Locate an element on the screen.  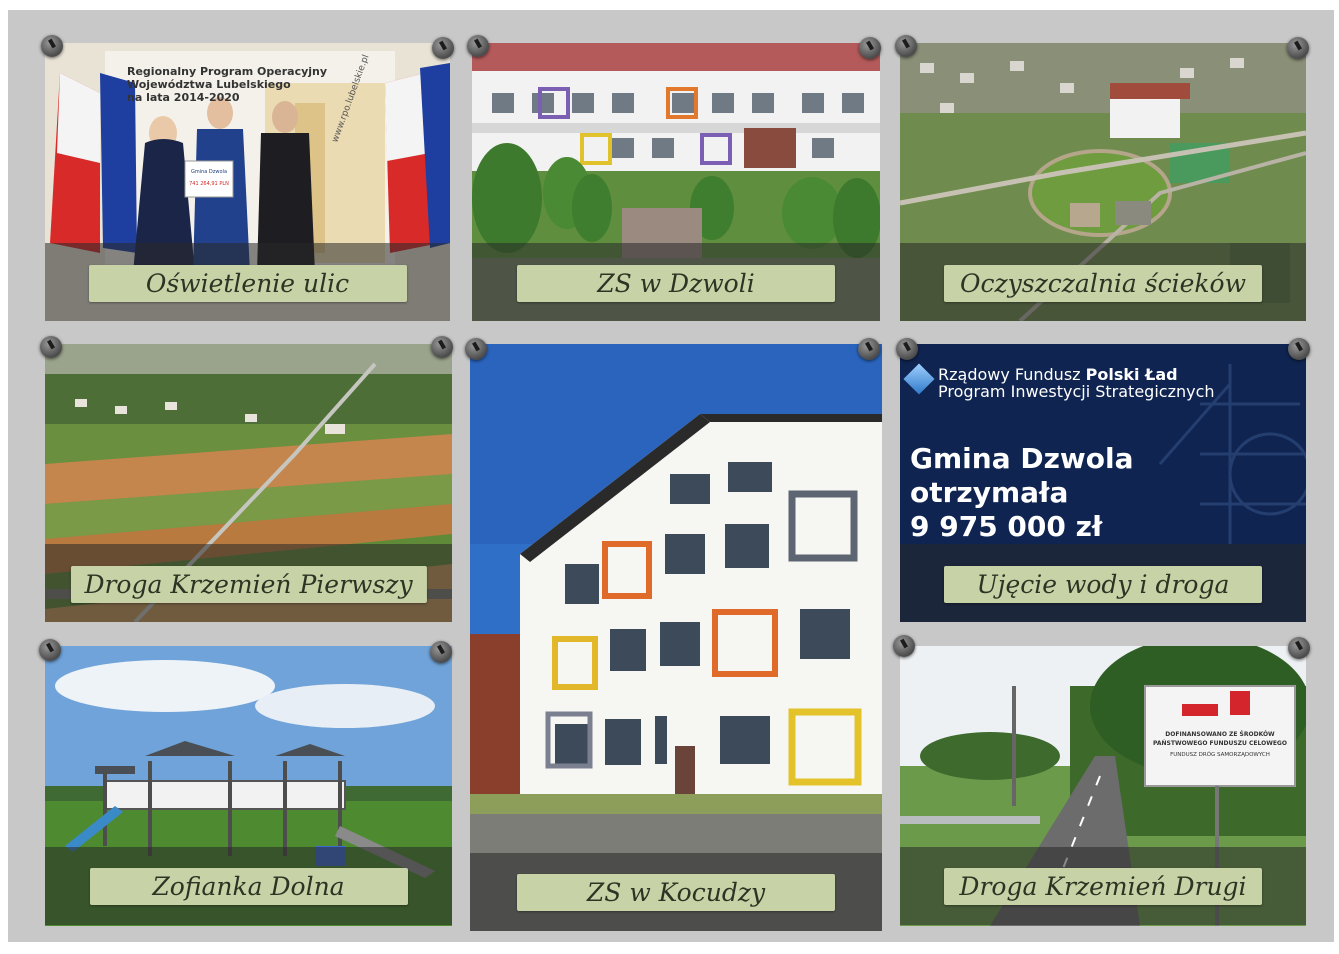
svg-text: PAŃSTWOWEGO FUNDUSZU CELOWEGO is located at coordinates (1220, 743).